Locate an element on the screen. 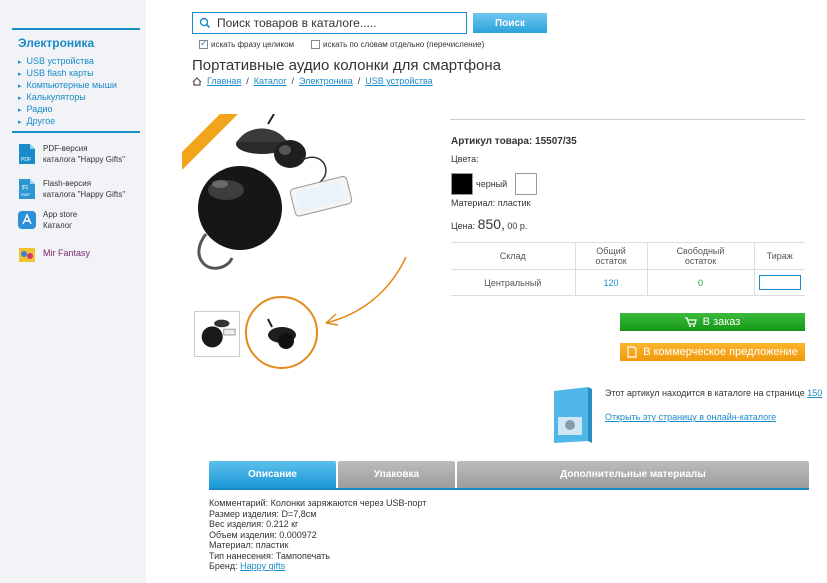  column-header: Тираж is located at coordinates (779, 256).